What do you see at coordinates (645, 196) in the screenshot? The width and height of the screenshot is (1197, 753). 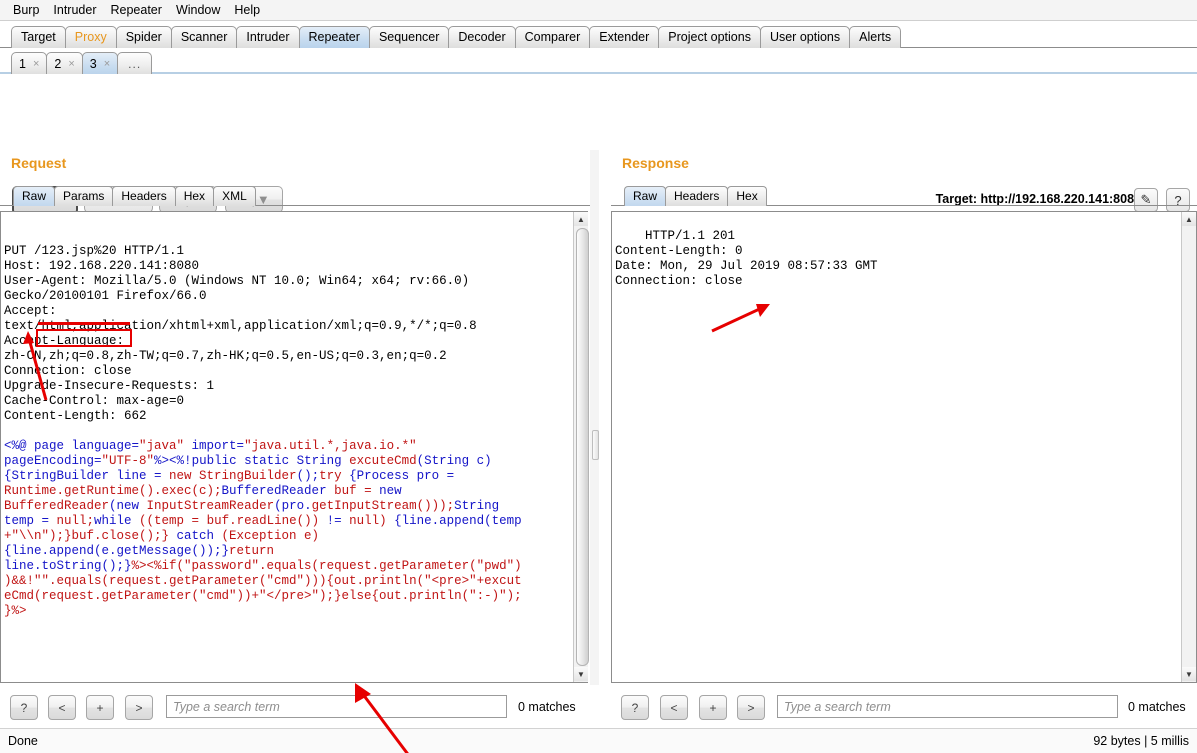 I see `response-tab-raw: Raw` at bounding box center [645, 196].